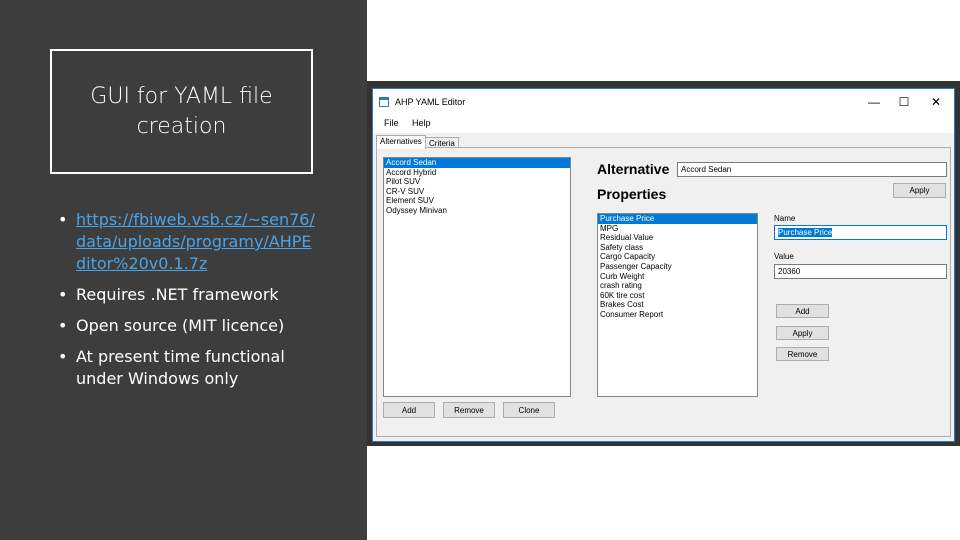 Image resolution: width=960 pixels, height=540 pixels. What do you see at coordinates (677, 277) in the screenshot?
I see `list-item: Curb Weight` at bounding box center [677, 277].